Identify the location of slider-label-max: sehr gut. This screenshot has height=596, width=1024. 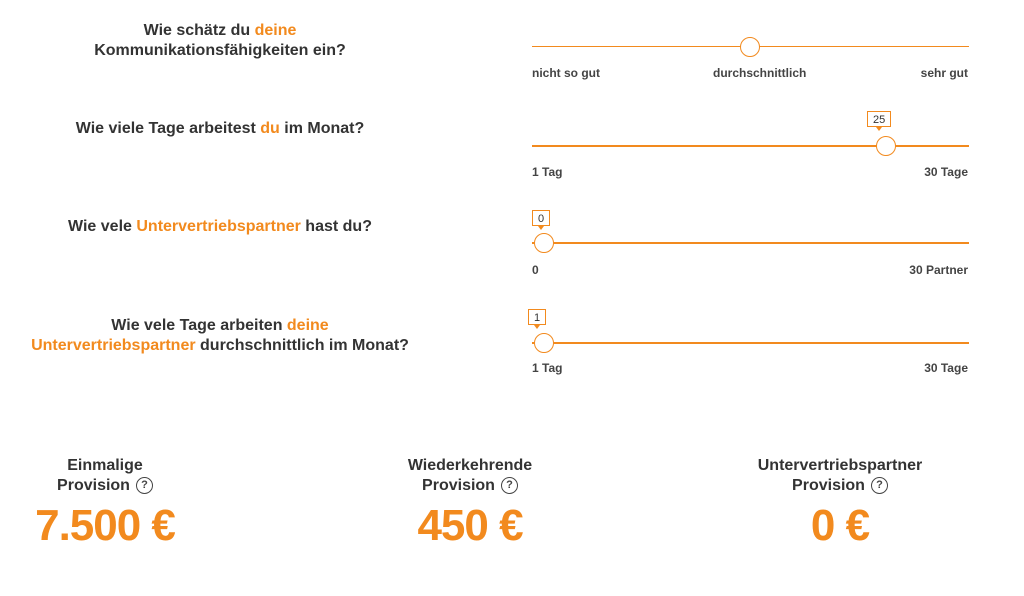
(944, 73).